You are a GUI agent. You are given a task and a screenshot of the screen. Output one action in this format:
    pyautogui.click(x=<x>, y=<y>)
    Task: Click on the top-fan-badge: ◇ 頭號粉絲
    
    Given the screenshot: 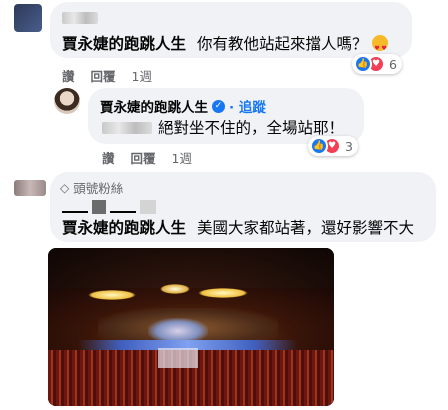 What is the action you would take?
    pyautogui.click(x=91, y=187)
    